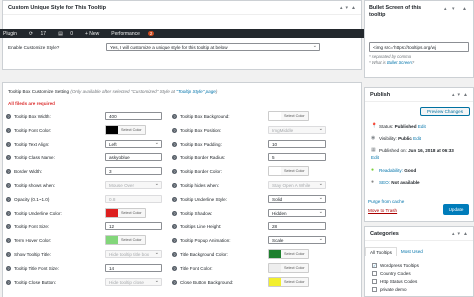  I want to click on category-item: ✓ Wordpress Tooltips, so click(422, 265).